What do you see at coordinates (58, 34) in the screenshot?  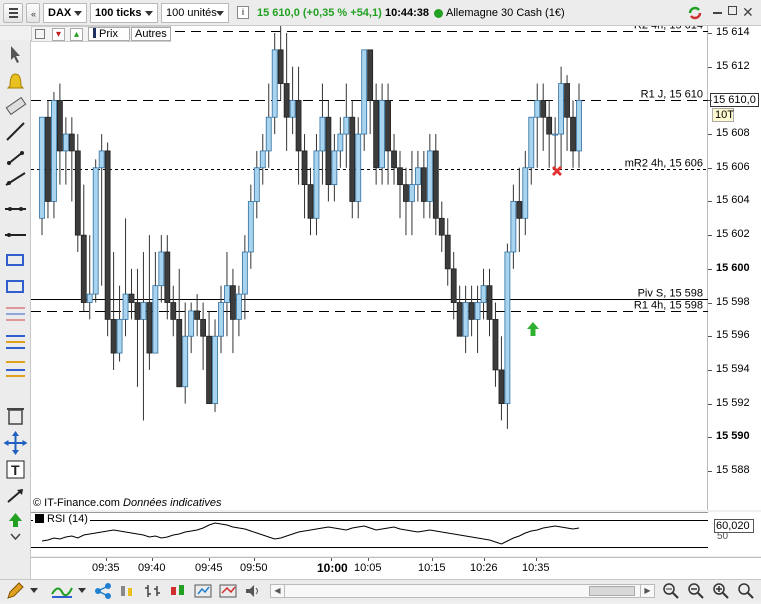 I see `sell-icon: ▾` at bounding box center [58, 34].